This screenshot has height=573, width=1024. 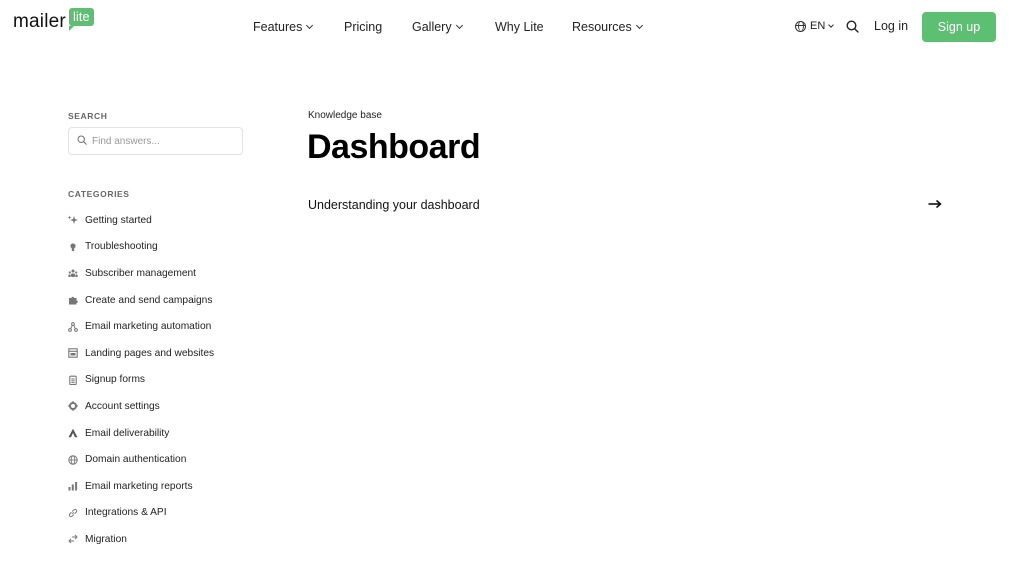 I want to click on logo-word: mailer, so click(x=39, y=21).